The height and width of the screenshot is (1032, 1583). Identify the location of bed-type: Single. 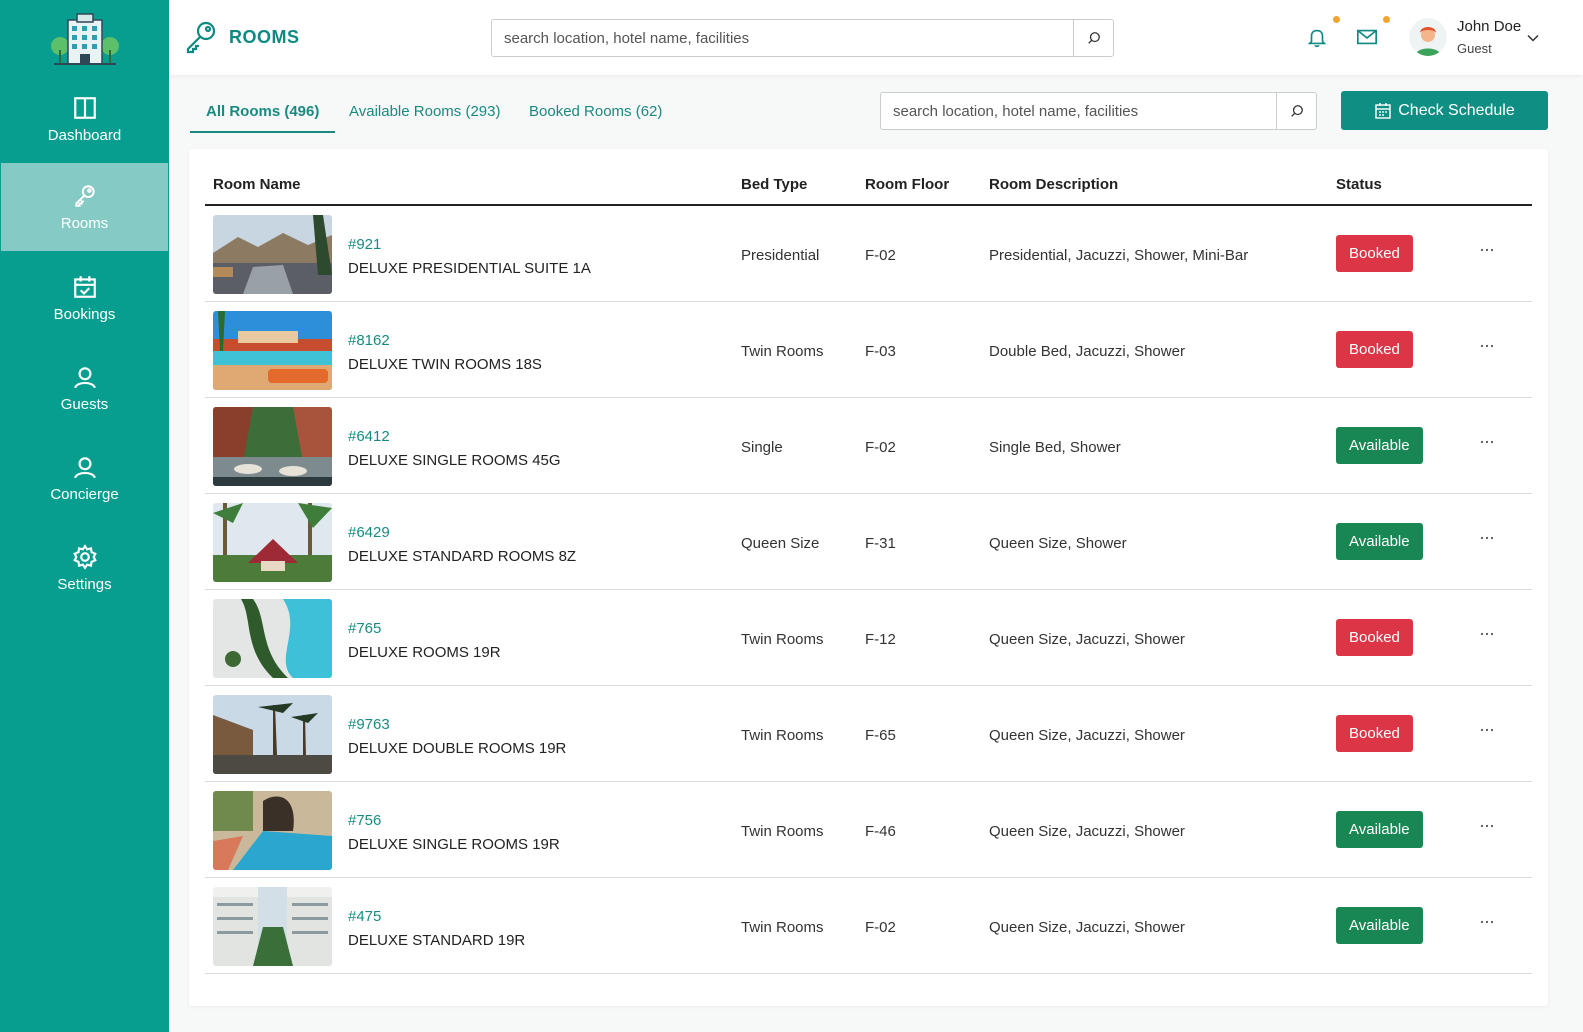
(762, 447).